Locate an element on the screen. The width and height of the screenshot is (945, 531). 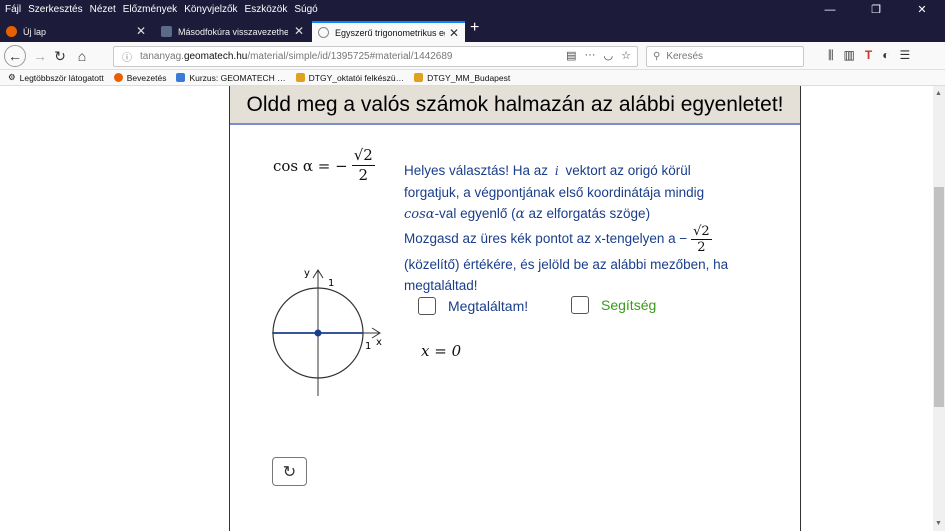
bookmark-star-icon: ☆ is located at coordinates (626, 55).